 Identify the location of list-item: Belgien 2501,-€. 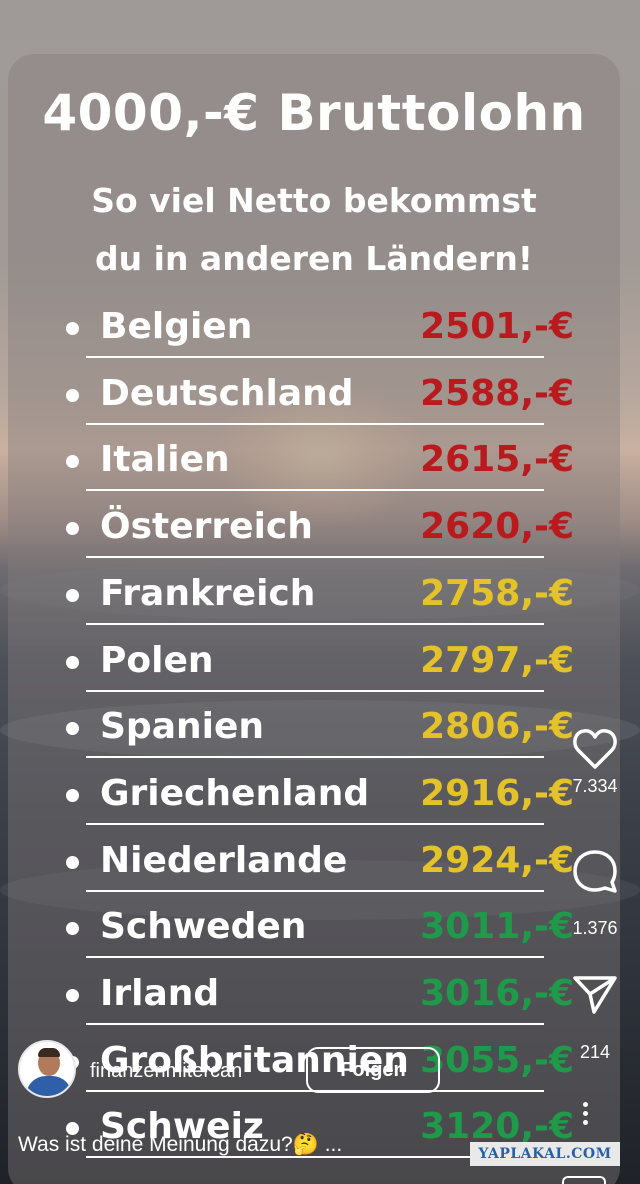
(320, 333).